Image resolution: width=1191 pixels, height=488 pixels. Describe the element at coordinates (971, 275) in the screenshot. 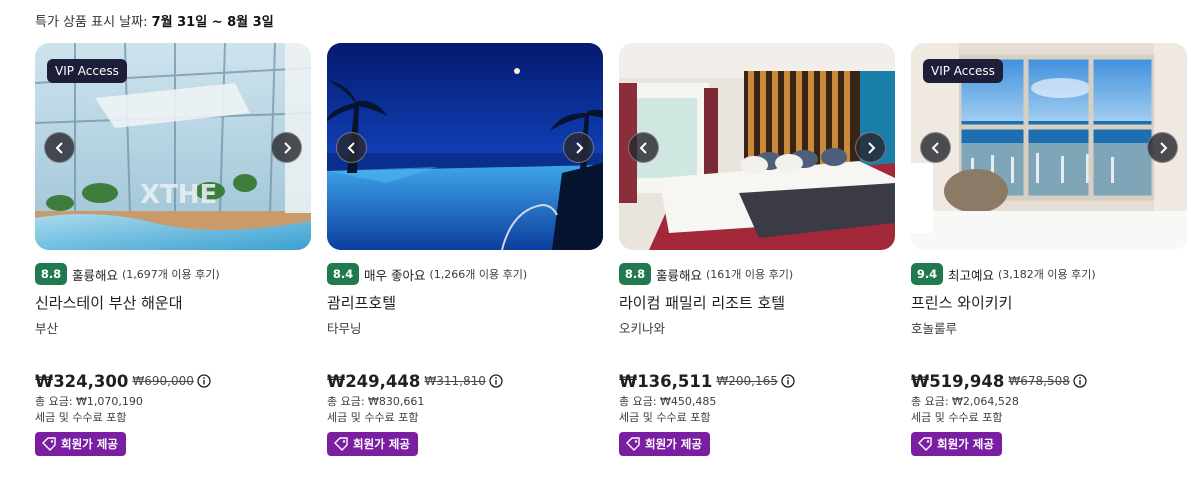

I see `rating-text: 최고예요` at that location.